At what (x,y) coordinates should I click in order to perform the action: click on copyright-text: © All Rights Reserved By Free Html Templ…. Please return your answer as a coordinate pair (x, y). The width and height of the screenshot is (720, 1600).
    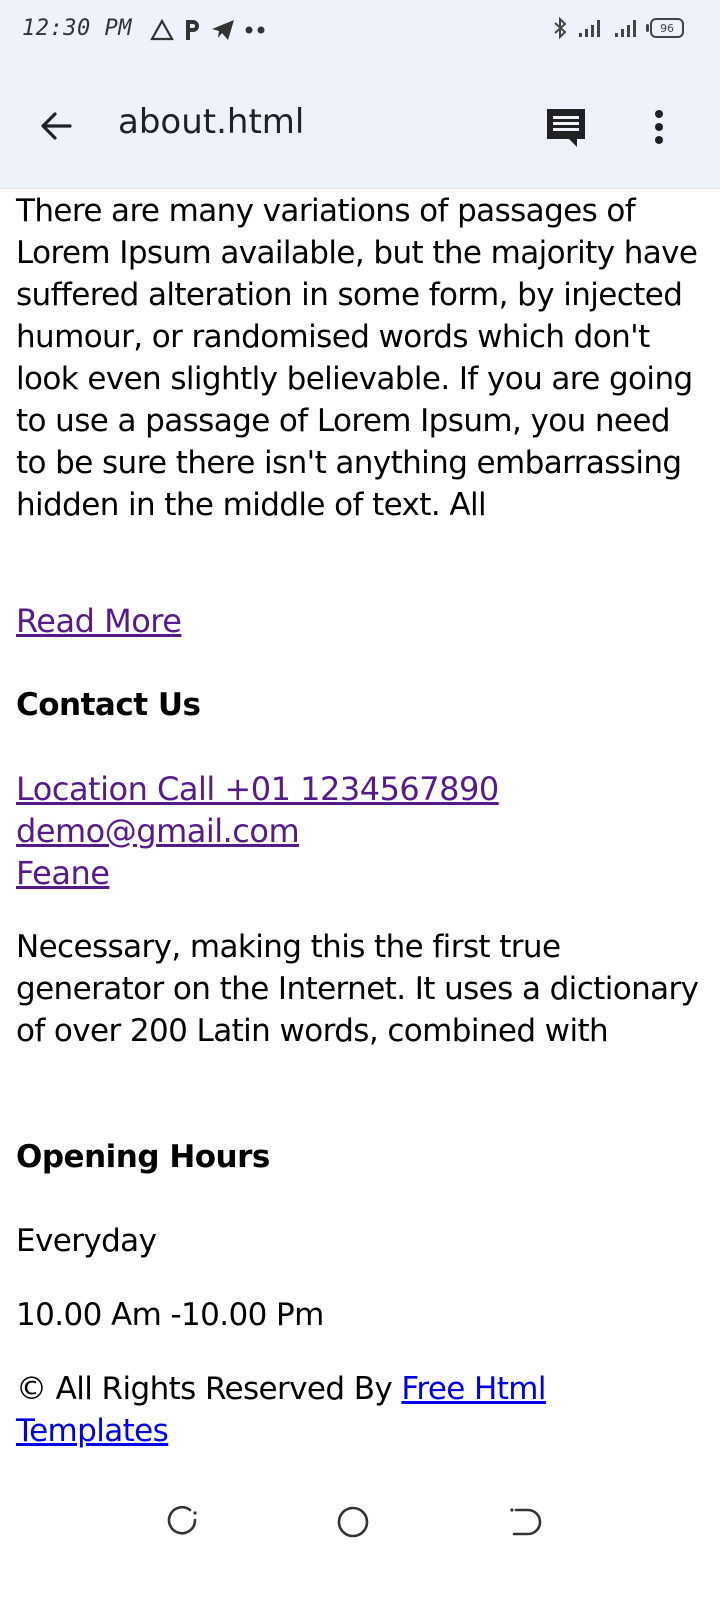
    Looking at the image, I should click on (361, 1410).